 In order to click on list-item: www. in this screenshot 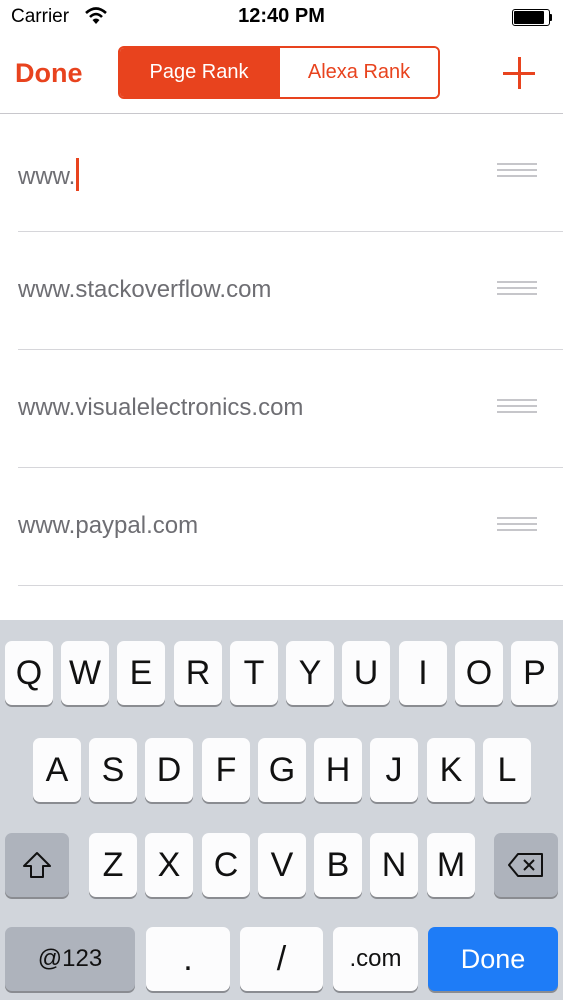, I will do `click(290, 173)`.